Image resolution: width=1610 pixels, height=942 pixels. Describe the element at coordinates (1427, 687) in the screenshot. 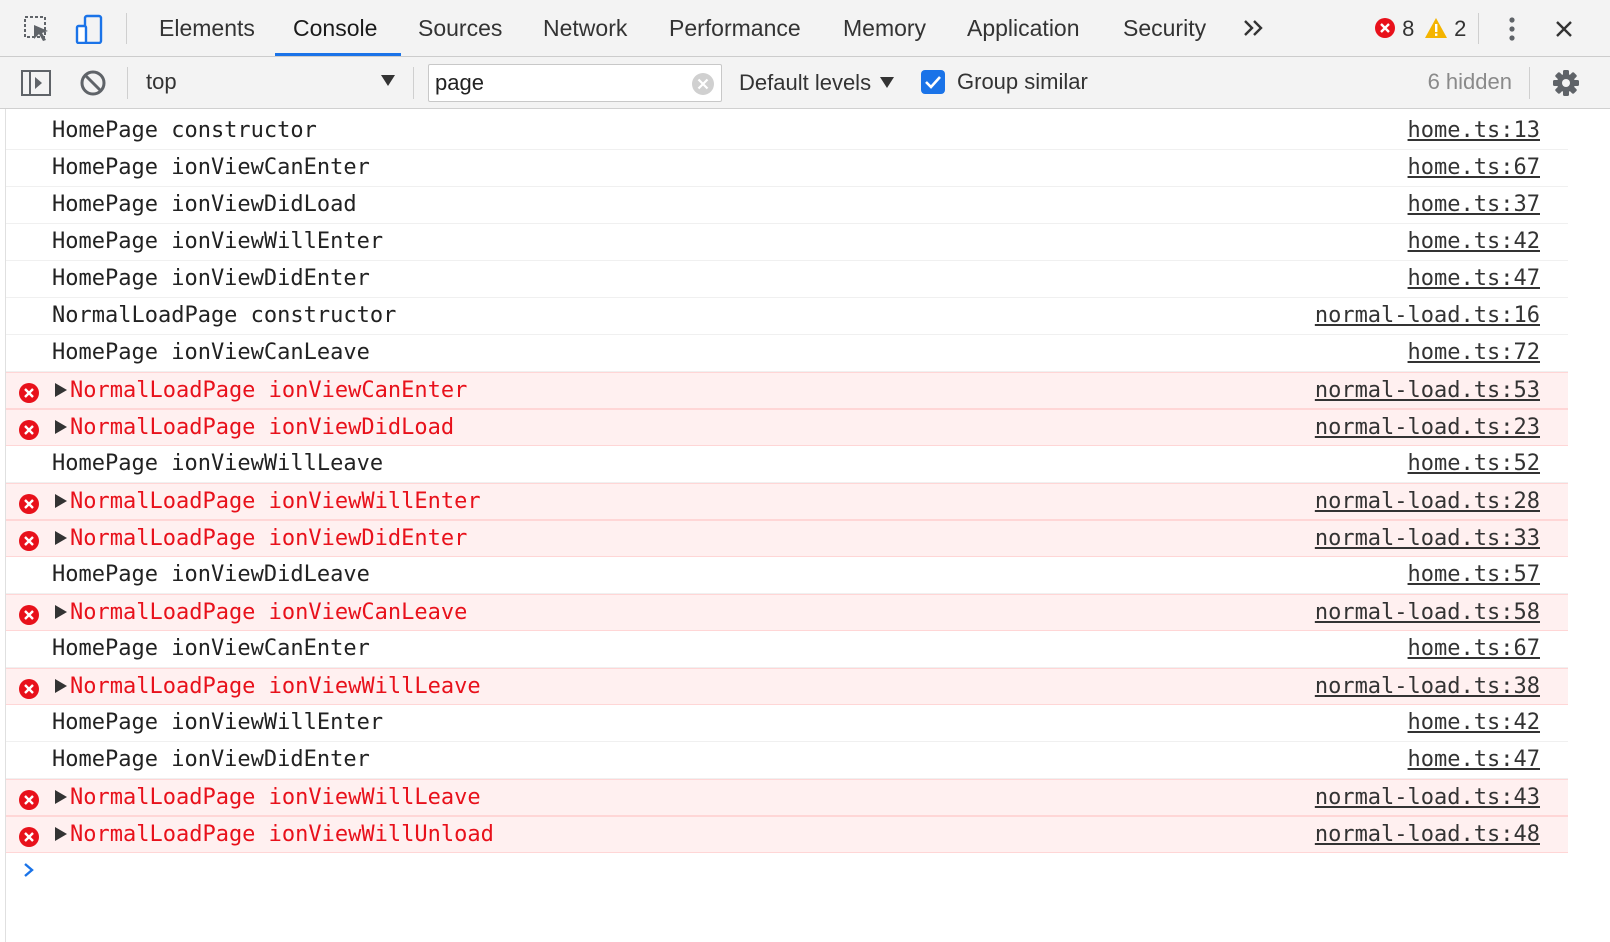

I see `source-link: normal-load.ts:38` at that location.